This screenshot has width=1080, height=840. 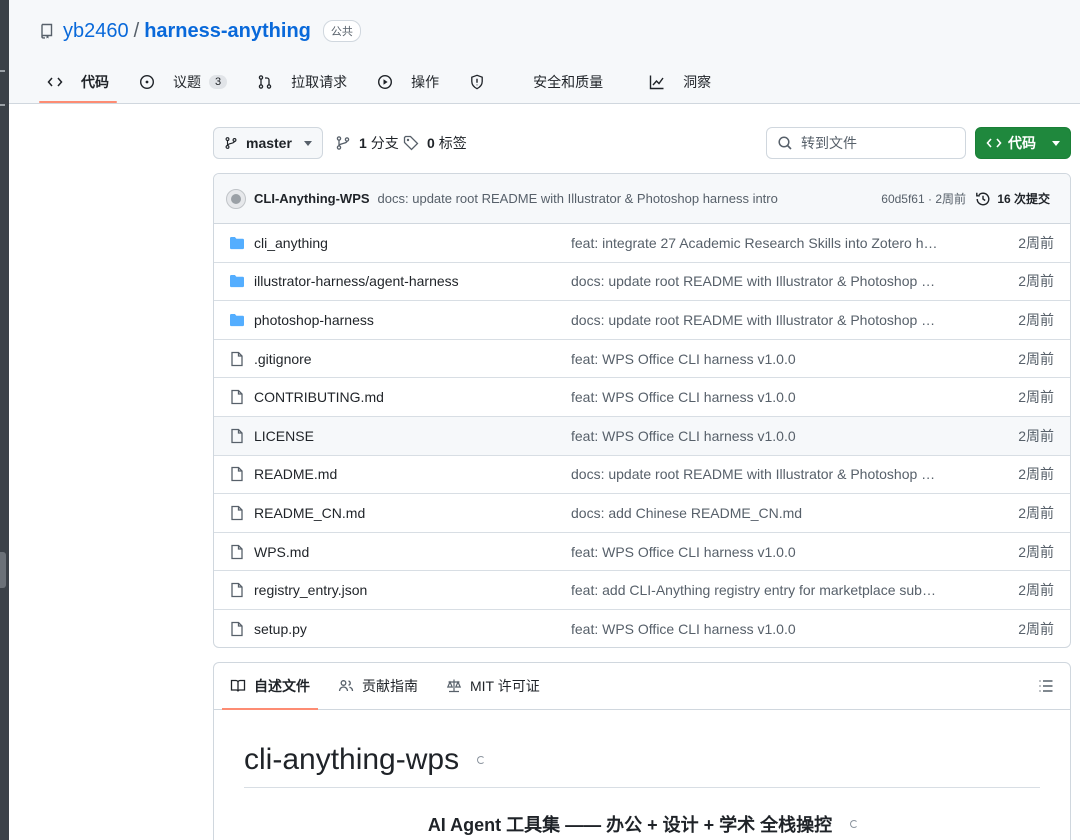 I want to click on go-to-file-input, so click(x=876, y=143).